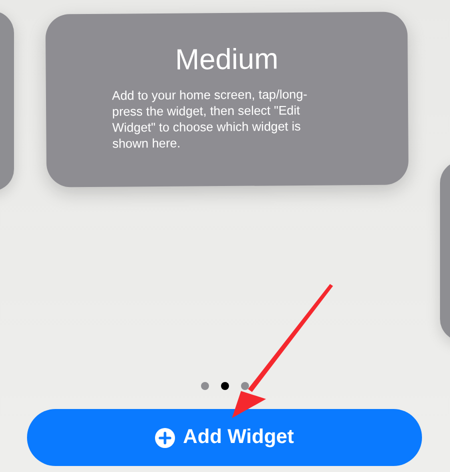 The image size is (450, 472). Describe the element at coordinates (226, 60) in the screenshot. I see `widget-title: Medium` at that location.